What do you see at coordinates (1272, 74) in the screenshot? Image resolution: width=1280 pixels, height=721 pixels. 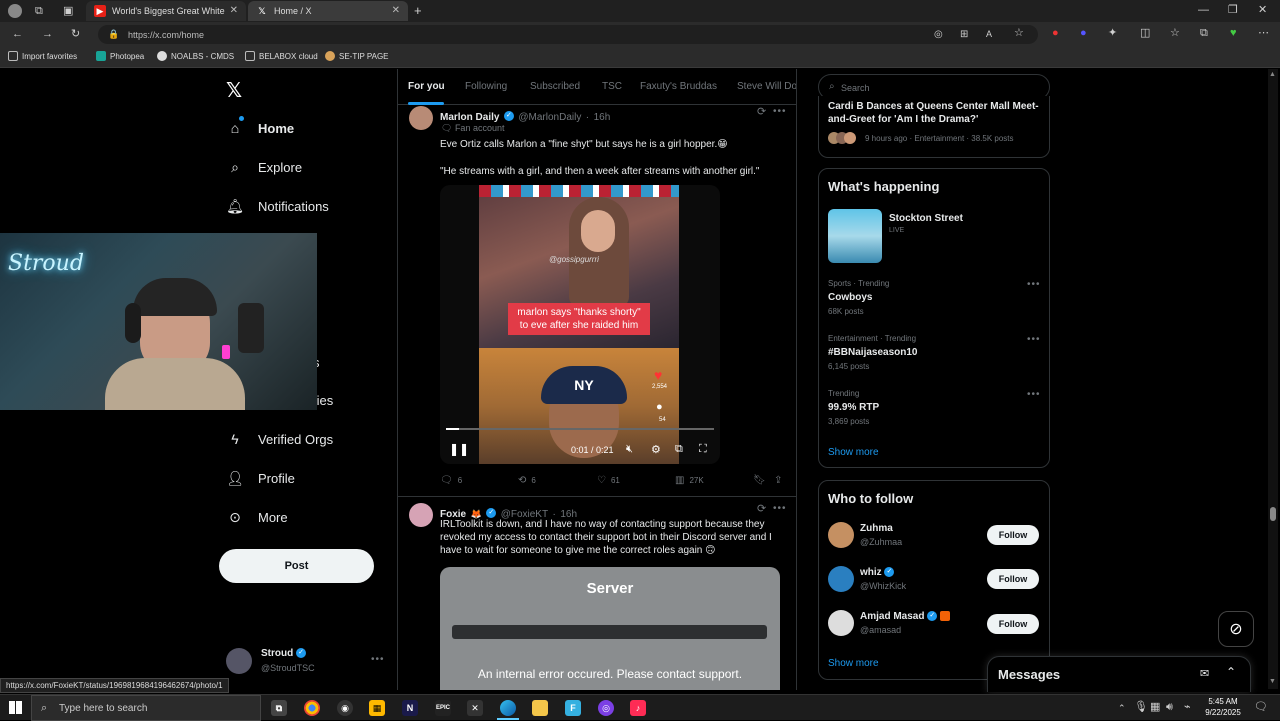 I see `scrollbar-up-icon: ▲` at bounding box center [1272, 74].